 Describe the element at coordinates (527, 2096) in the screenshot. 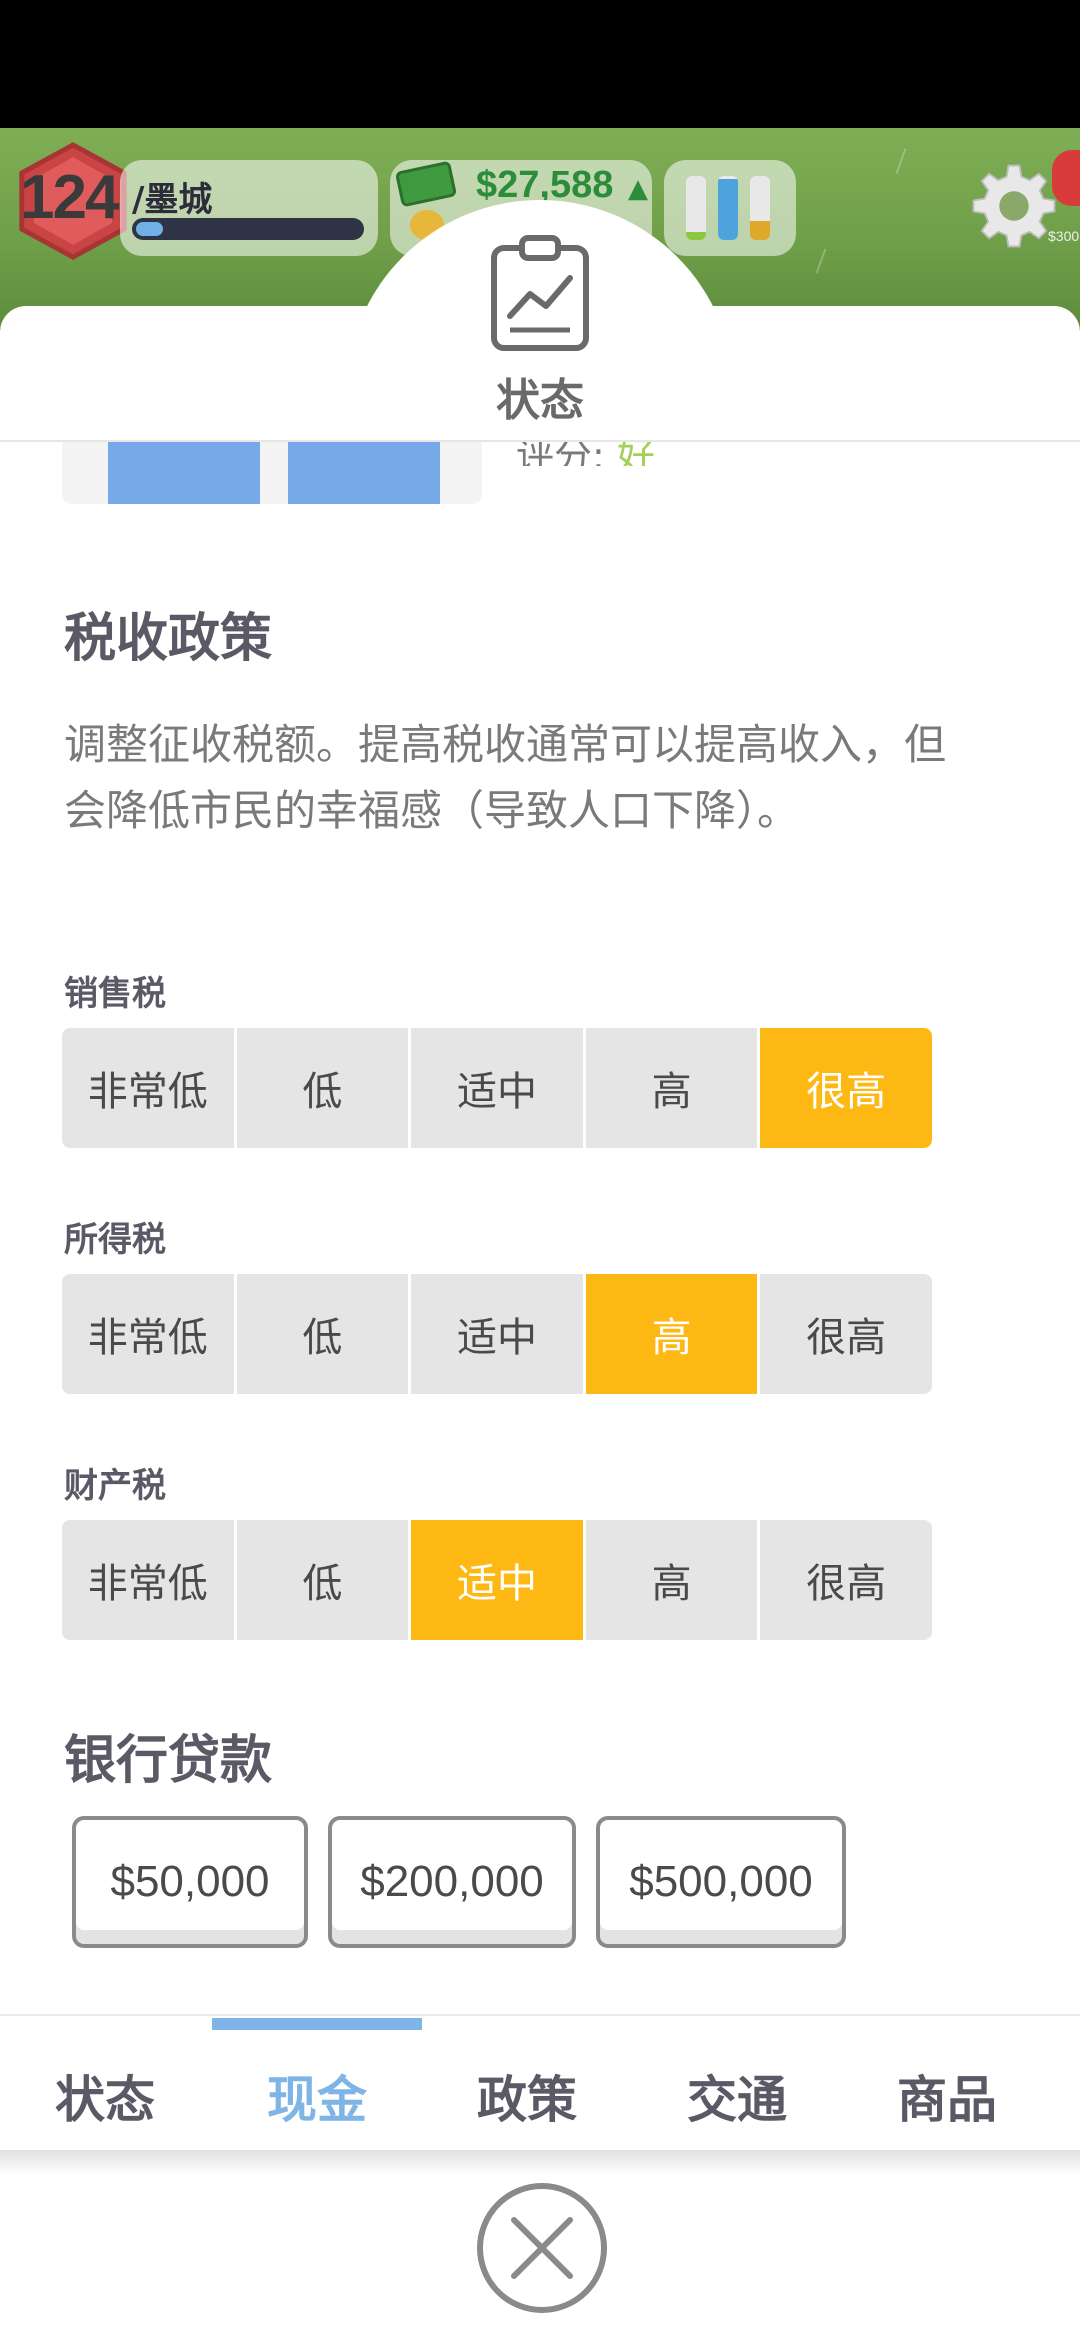

I see `tab-policy: 政策` at that location.